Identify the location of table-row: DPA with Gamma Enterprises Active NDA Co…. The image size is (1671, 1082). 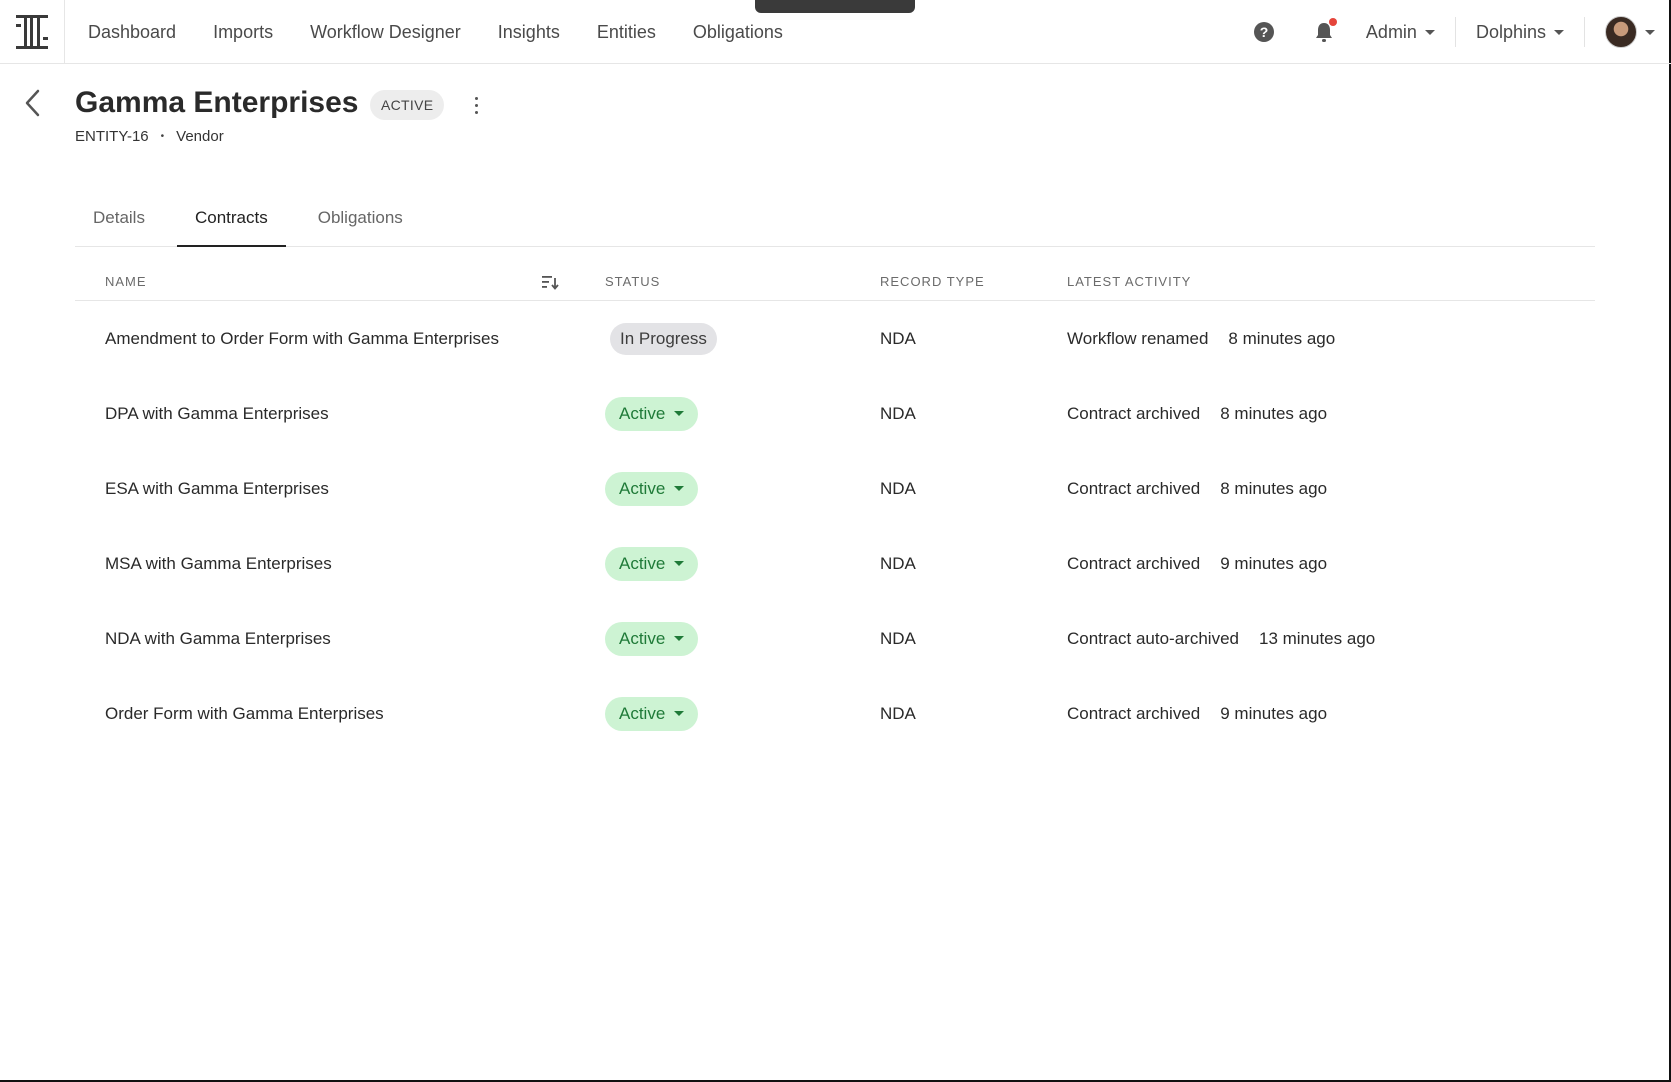
(835, 413).